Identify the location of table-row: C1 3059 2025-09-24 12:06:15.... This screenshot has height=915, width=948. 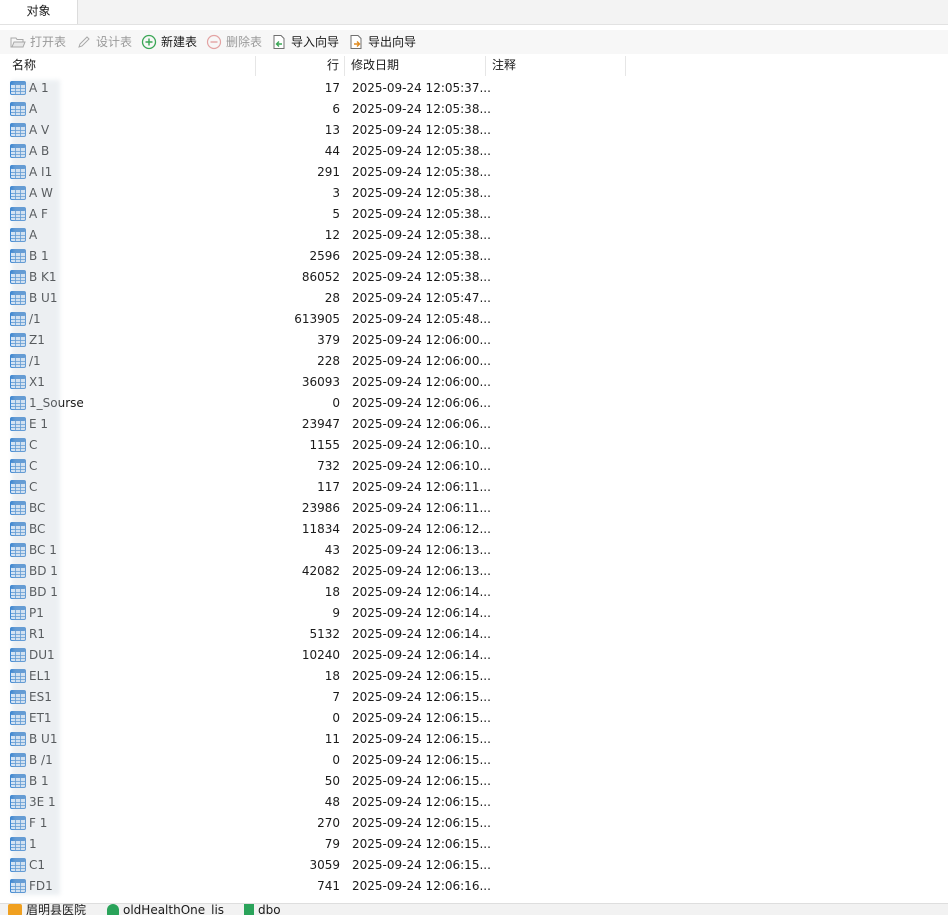
(474, 865).